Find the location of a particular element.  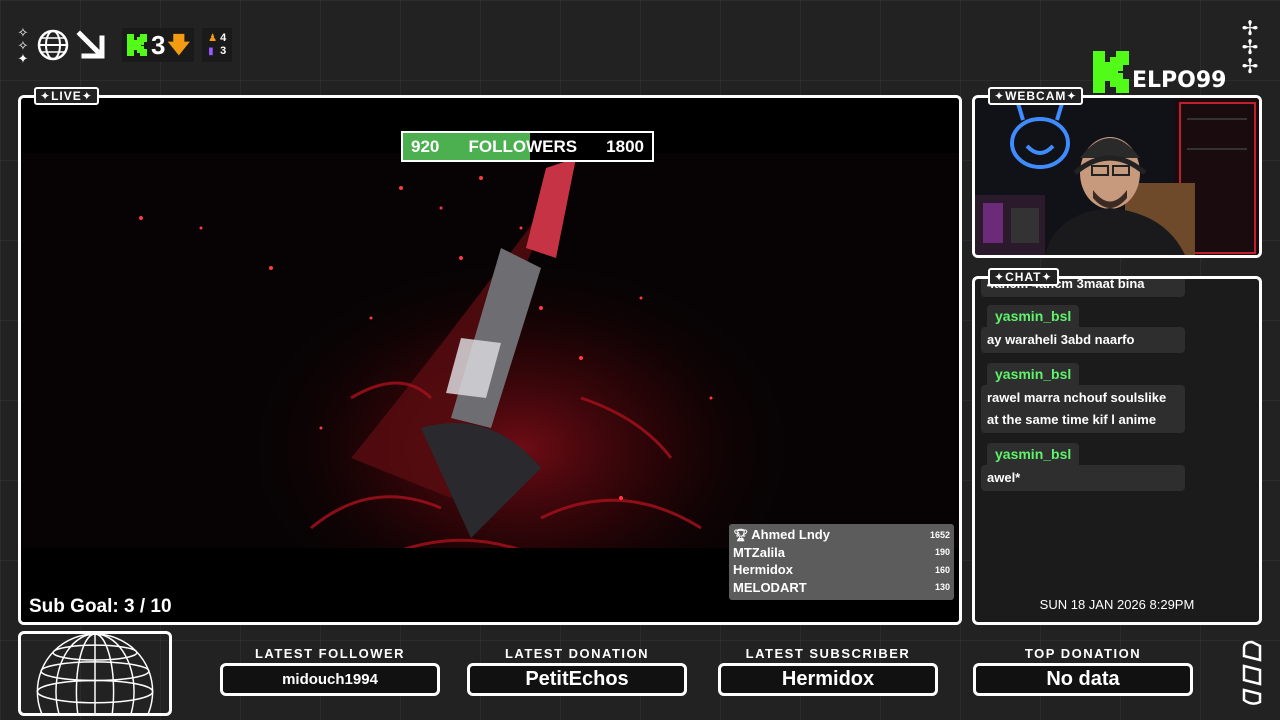

followers-goal-bar: 920 FOLLOWERS 1800 is located at coordinates (527, 146).